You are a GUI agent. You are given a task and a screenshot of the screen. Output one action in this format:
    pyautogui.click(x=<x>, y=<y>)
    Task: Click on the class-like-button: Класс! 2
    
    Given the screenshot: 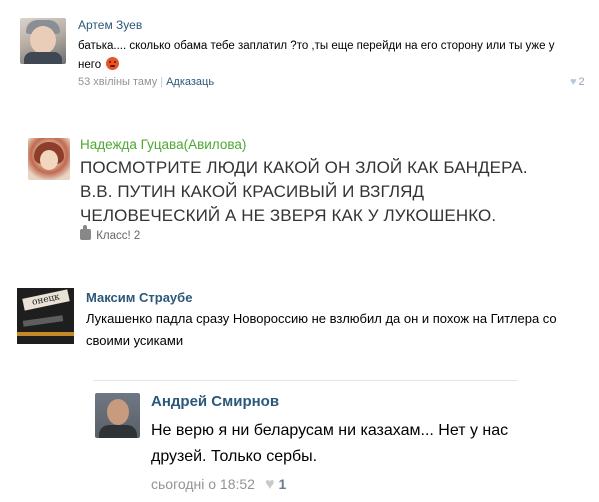 What is the action you would take?
    pyautogui.click(x=110, y=233)
    